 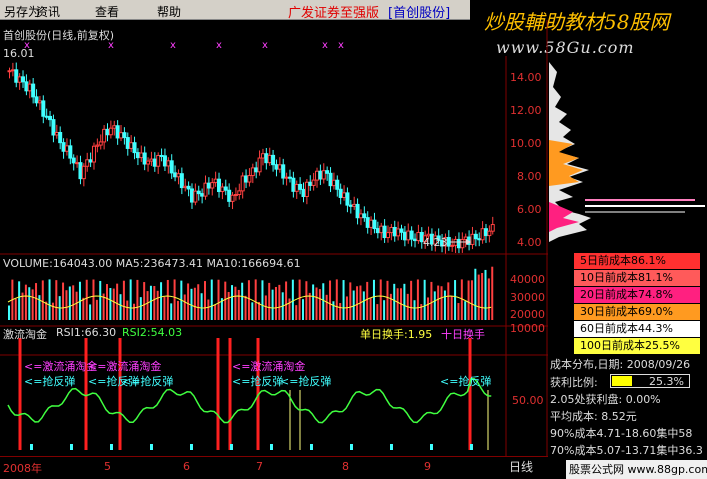 What do you see at coordinates (529, 209) in the screenshot?
I see `price-tick: 6.00` at bounding box center [529, 209].